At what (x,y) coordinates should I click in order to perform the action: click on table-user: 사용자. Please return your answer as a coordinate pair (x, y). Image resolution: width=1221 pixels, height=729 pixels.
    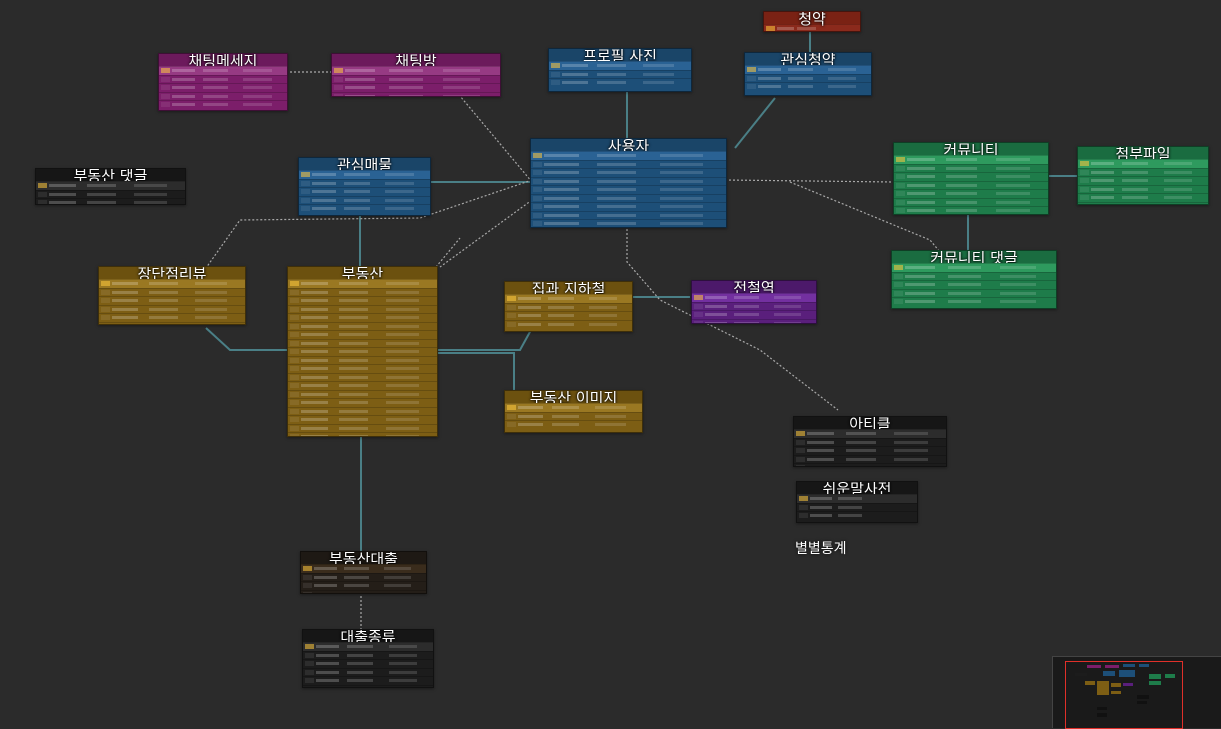
    Looking at the image, I should click on (628, 183).